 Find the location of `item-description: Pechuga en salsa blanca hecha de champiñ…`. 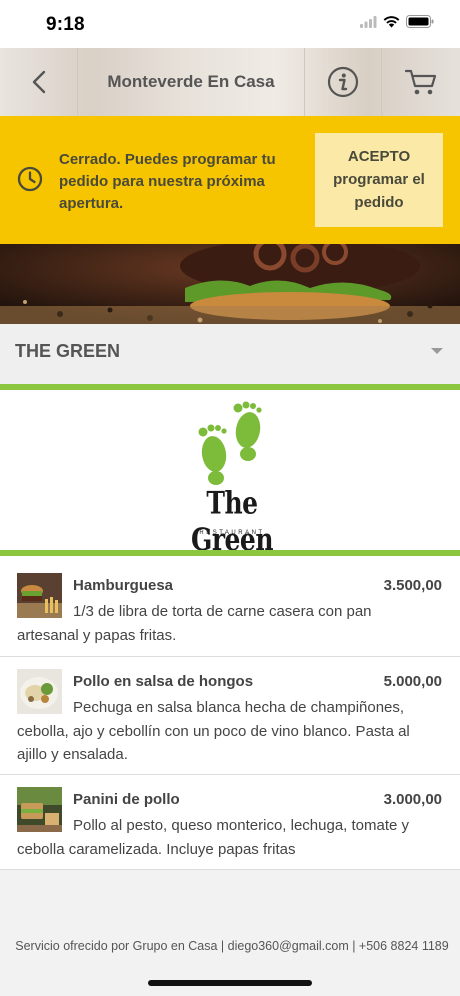

item-description: Pechuga en salsa blanca hecha de champiñ… is located at coordinates (213, 731).